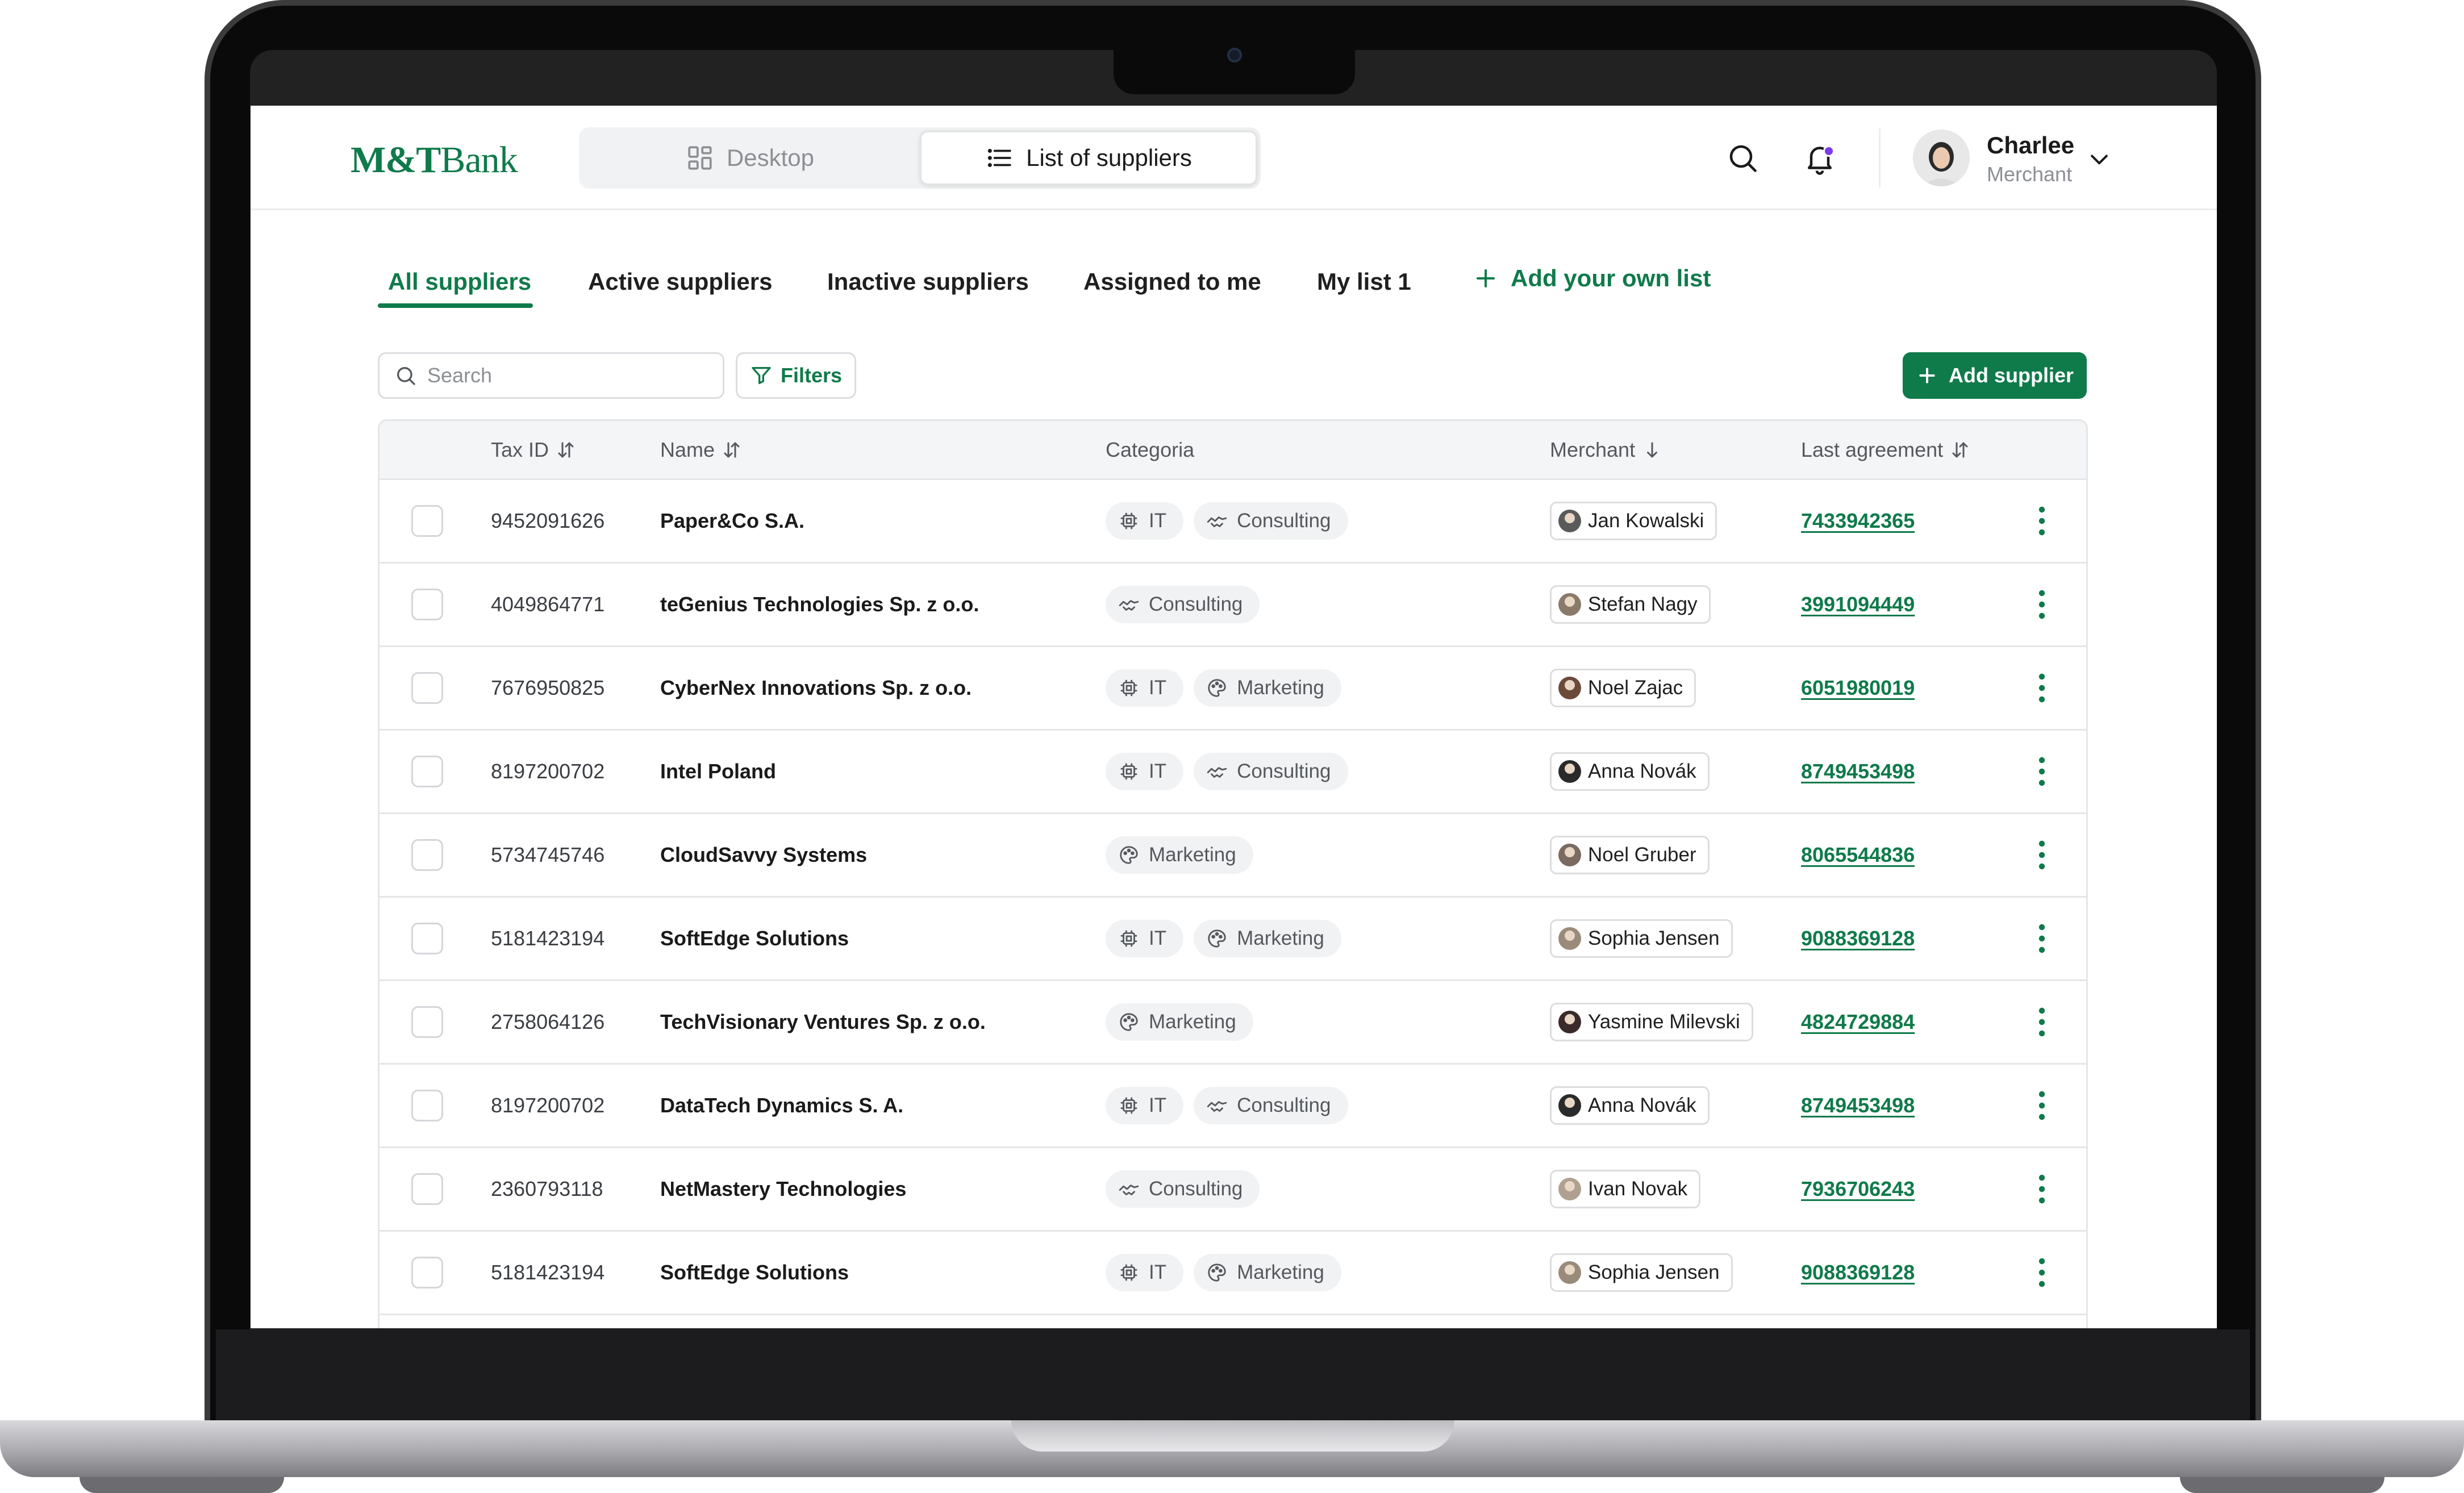  Describe the element at coordinates (1858, 1022) in the screenshot. I see `last-agreement-link: 4824729884` at that location.